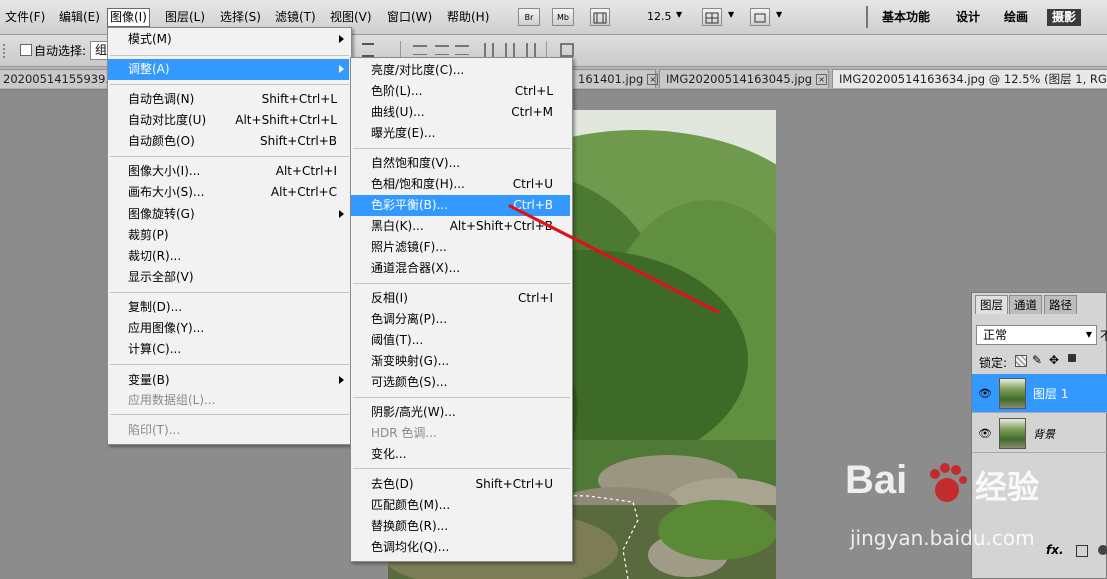  What do you see at coordinates (1025, 304) in the screenshot?
I see `tab-channels: 通道` at bounding box center [1025, 304].